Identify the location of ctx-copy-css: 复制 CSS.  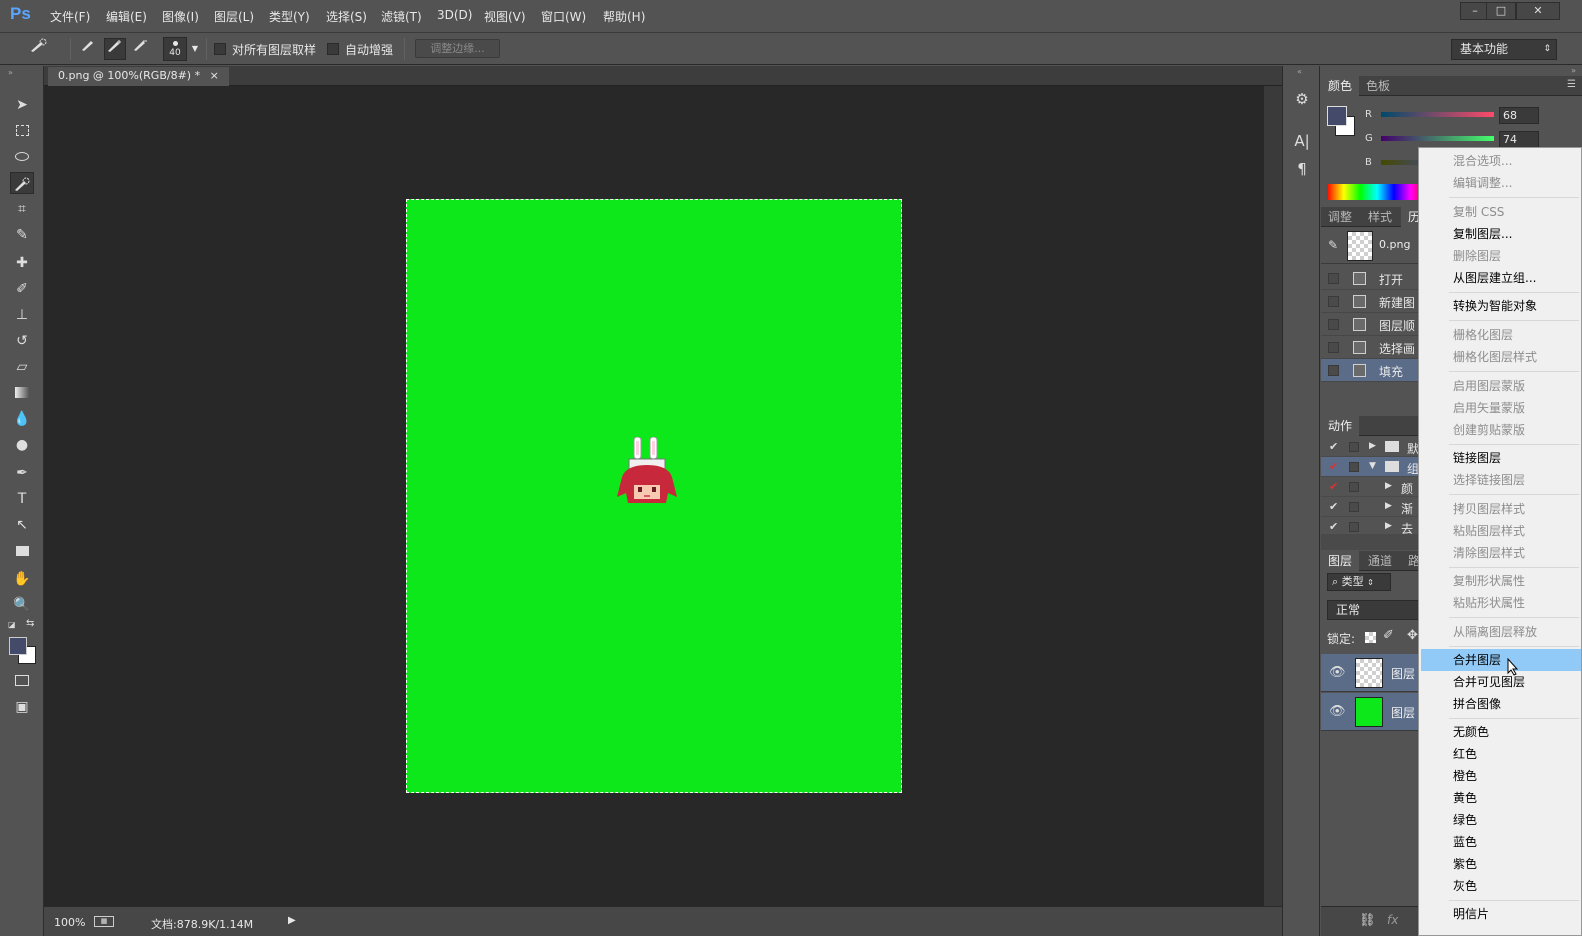
(1501, 212).